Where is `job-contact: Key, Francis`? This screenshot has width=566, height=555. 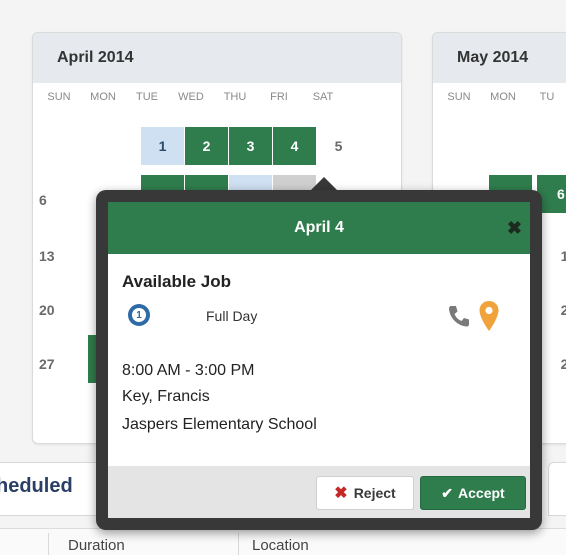
job-contact: Key, Francis is located at coordinates (166, 396).